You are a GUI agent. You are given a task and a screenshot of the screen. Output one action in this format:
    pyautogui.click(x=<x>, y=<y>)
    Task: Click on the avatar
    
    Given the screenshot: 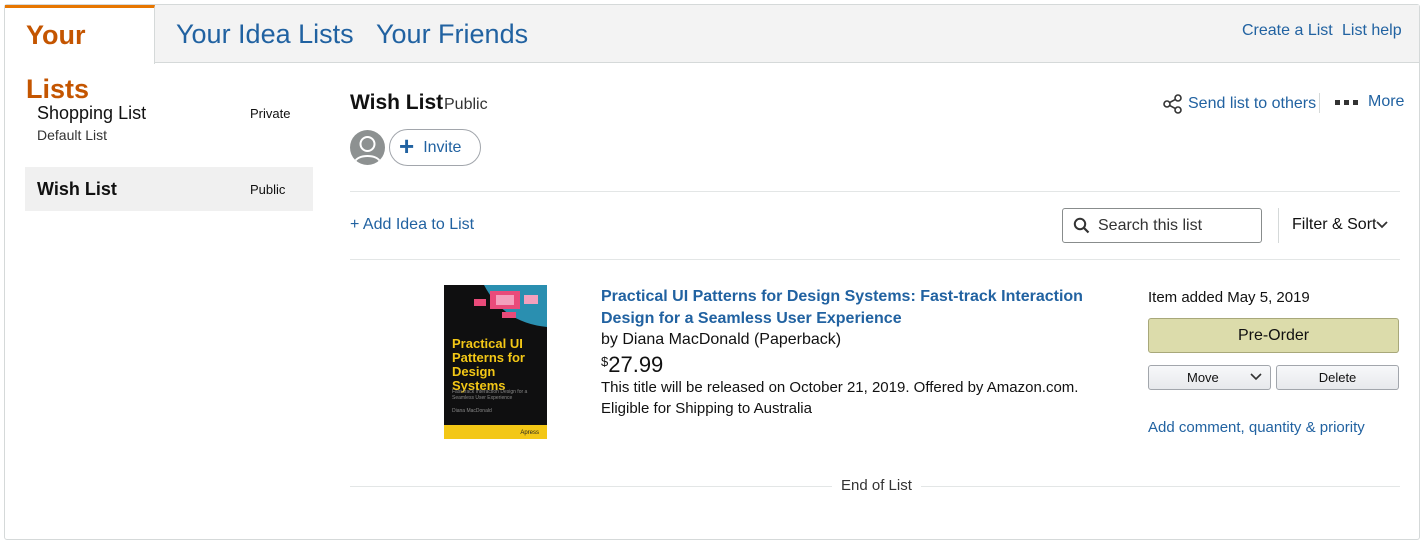 What is the action you would take?
    pyautogui.click(x=367, y=147)
    